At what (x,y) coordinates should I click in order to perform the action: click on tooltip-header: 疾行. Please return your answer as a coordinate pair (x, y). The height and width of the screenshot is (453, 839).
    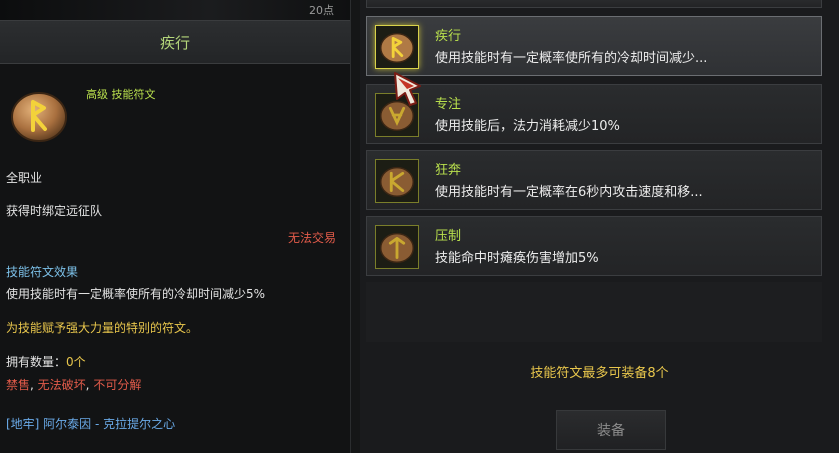
    Looking at the image, I should click on (175, 42).